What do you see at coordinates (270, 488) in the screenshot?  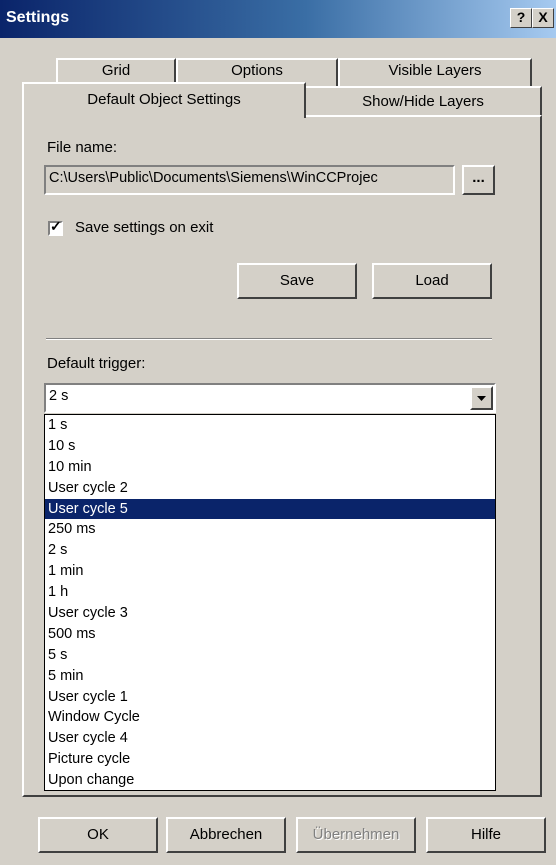 I see `trigger-option: User cycle 2` at bounding box center [270, 488].